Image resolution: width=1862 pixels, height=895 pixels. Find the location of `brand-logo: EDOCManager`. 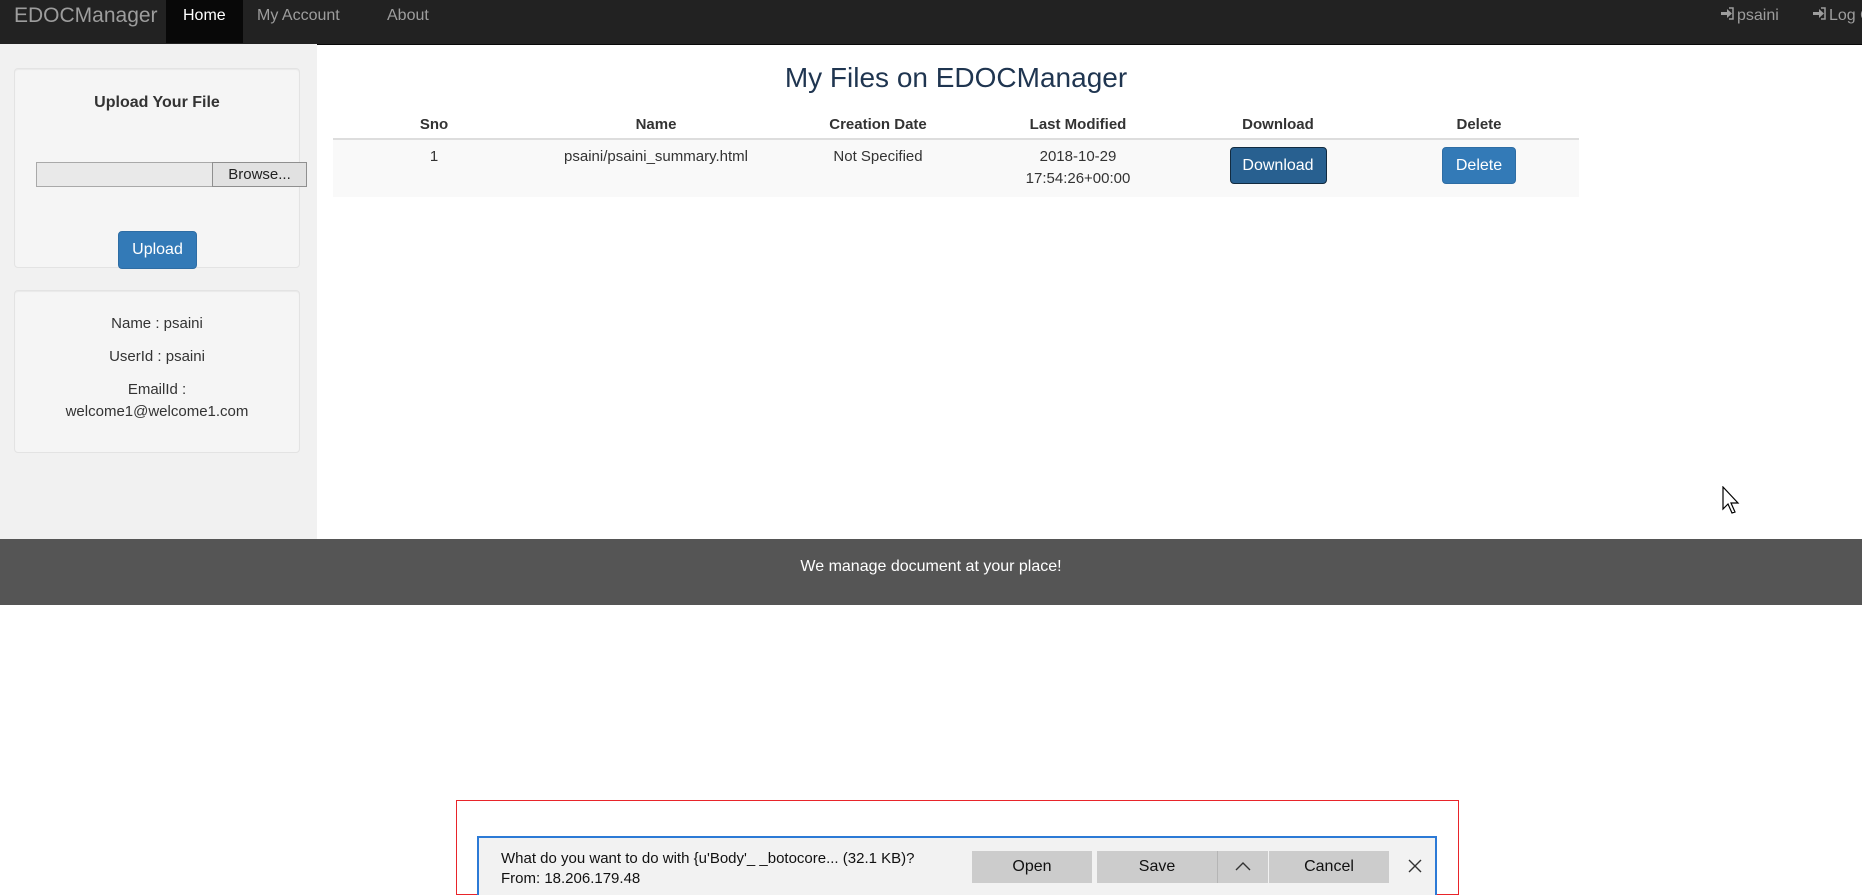

brand-logo: EDOCManager is located at coordinates (86, 22).